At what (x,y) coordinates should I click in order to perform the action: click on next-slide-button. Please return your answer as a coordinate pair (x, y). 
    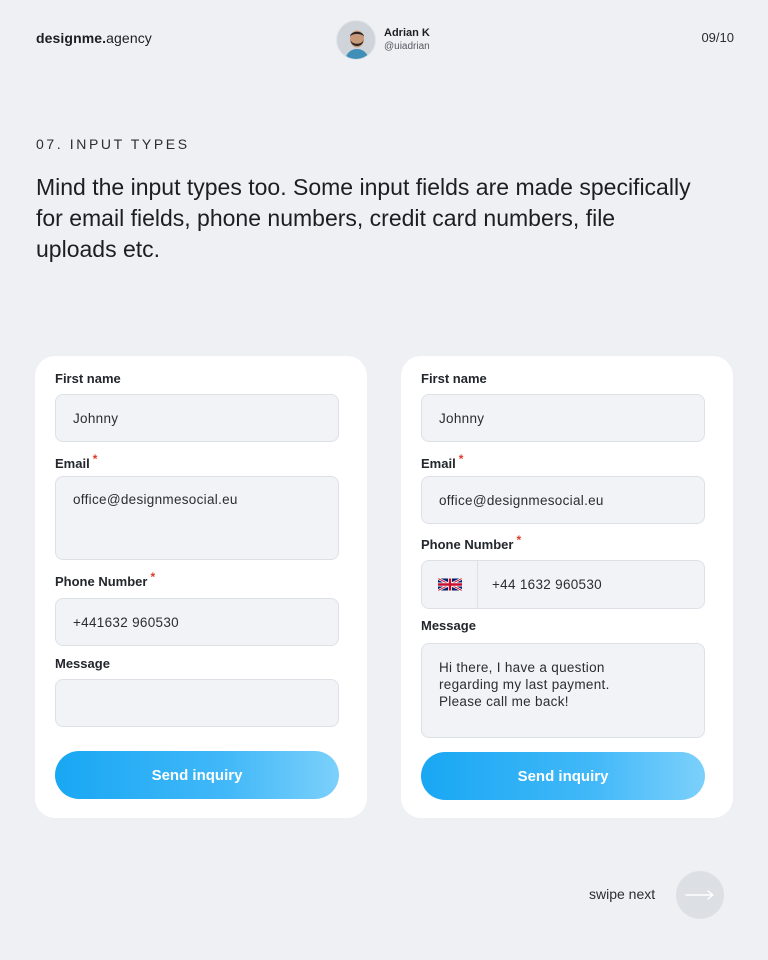
    Looking at the image, I should click on (700, 895).